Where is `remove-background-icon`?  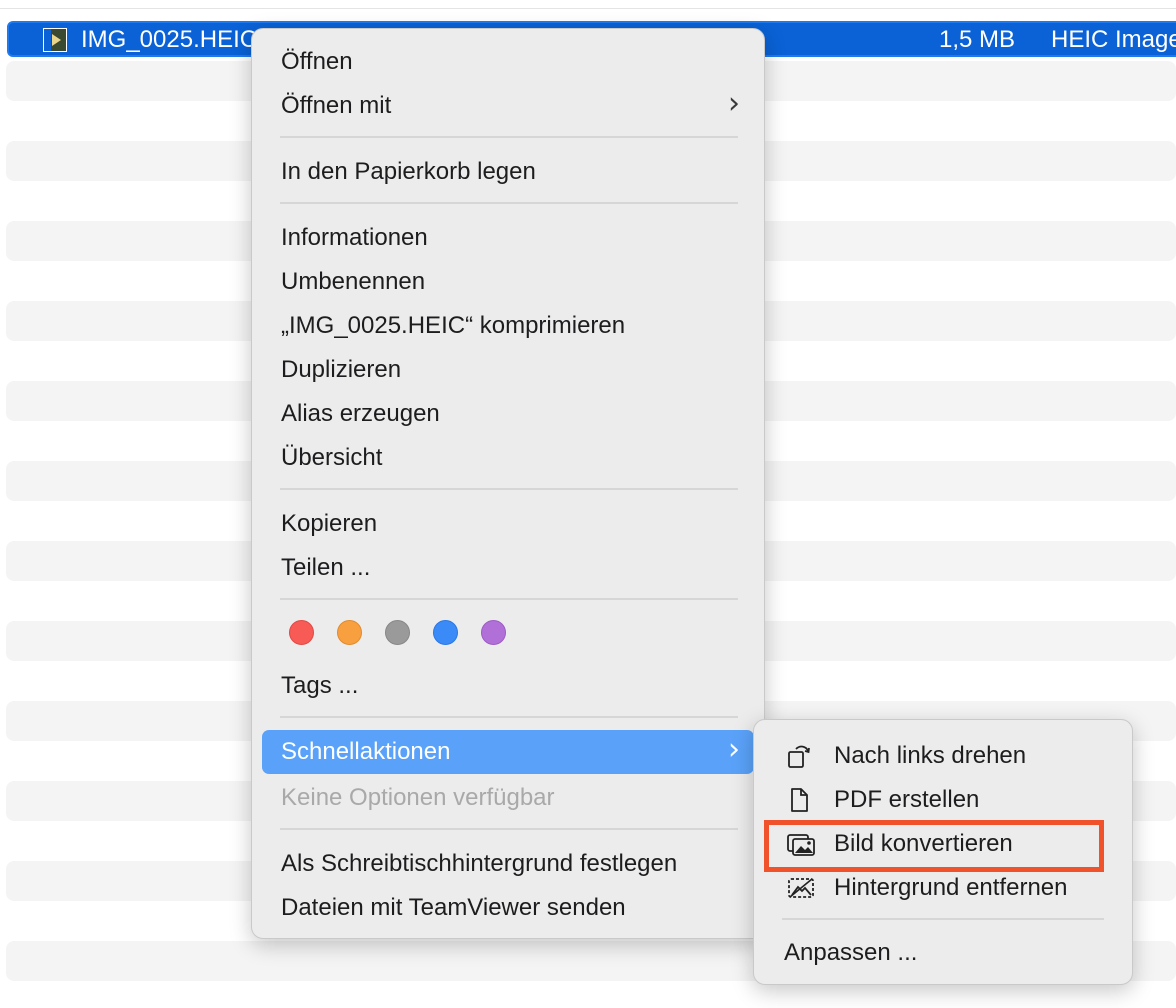
remove-background-icon is located at coordinates (801, 888).